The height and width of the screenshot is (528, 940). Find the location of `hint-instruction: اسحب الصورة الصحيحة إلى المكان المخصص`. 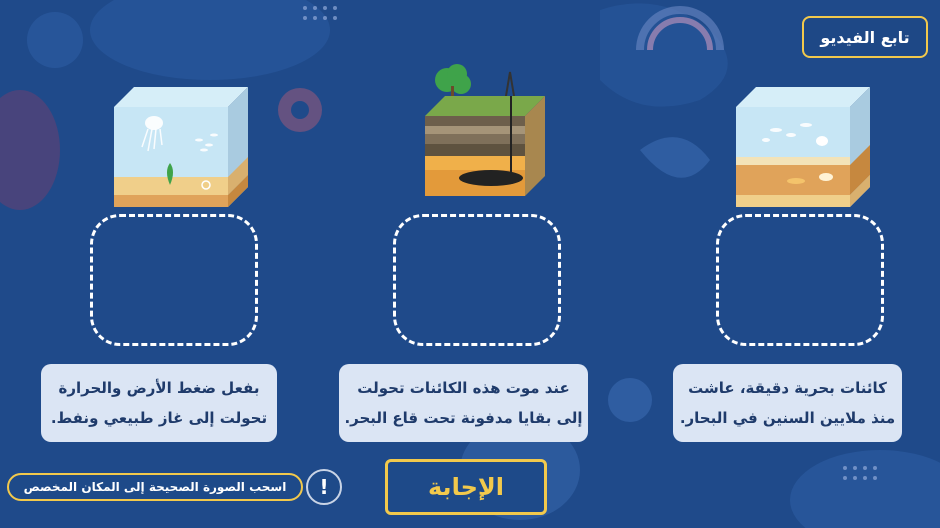

hint-instruction: اسحب الصورة الصحيحة إلى المكان المخصص is located at coordinates (155, 487).